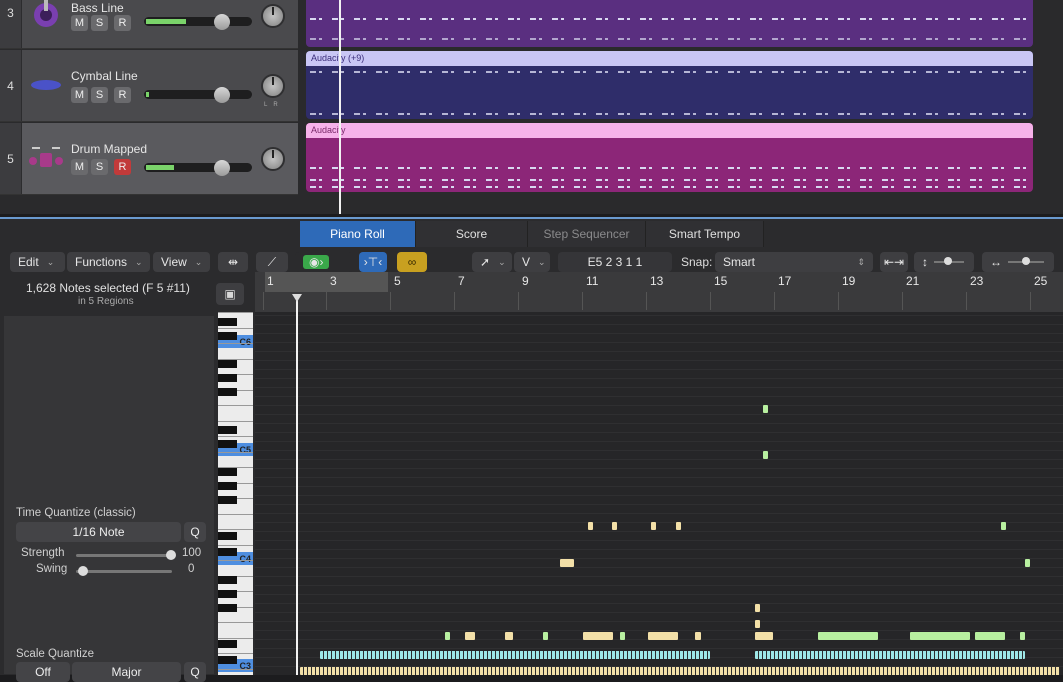  What do you see at coordinates (233, 262) in the screenshot?
I see `collapse-icon: ⇹` at bounding box center [233, 262].